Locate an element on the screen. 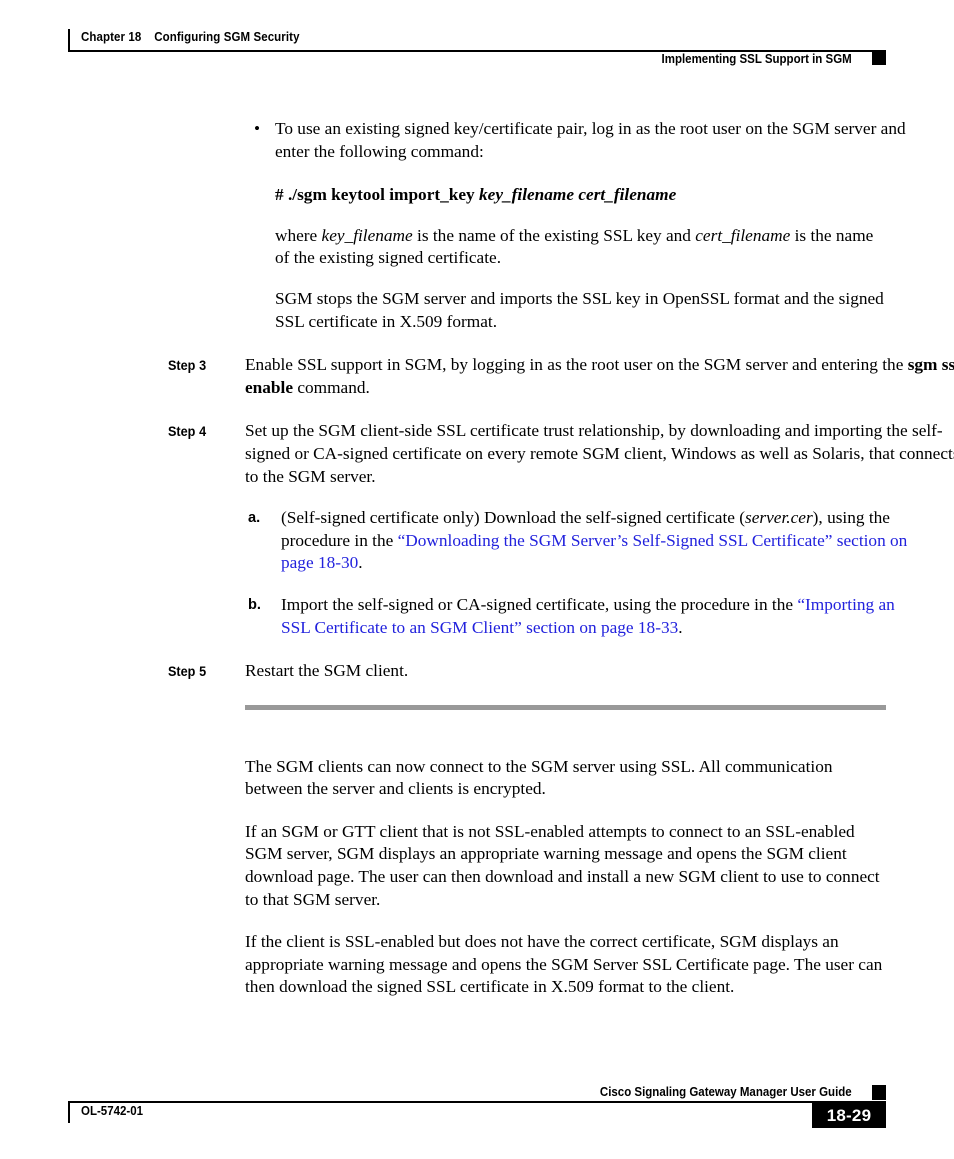 The height and width of the screenshot is (1159, 954). footer-square-marker is located at coordinates (879, 1092).